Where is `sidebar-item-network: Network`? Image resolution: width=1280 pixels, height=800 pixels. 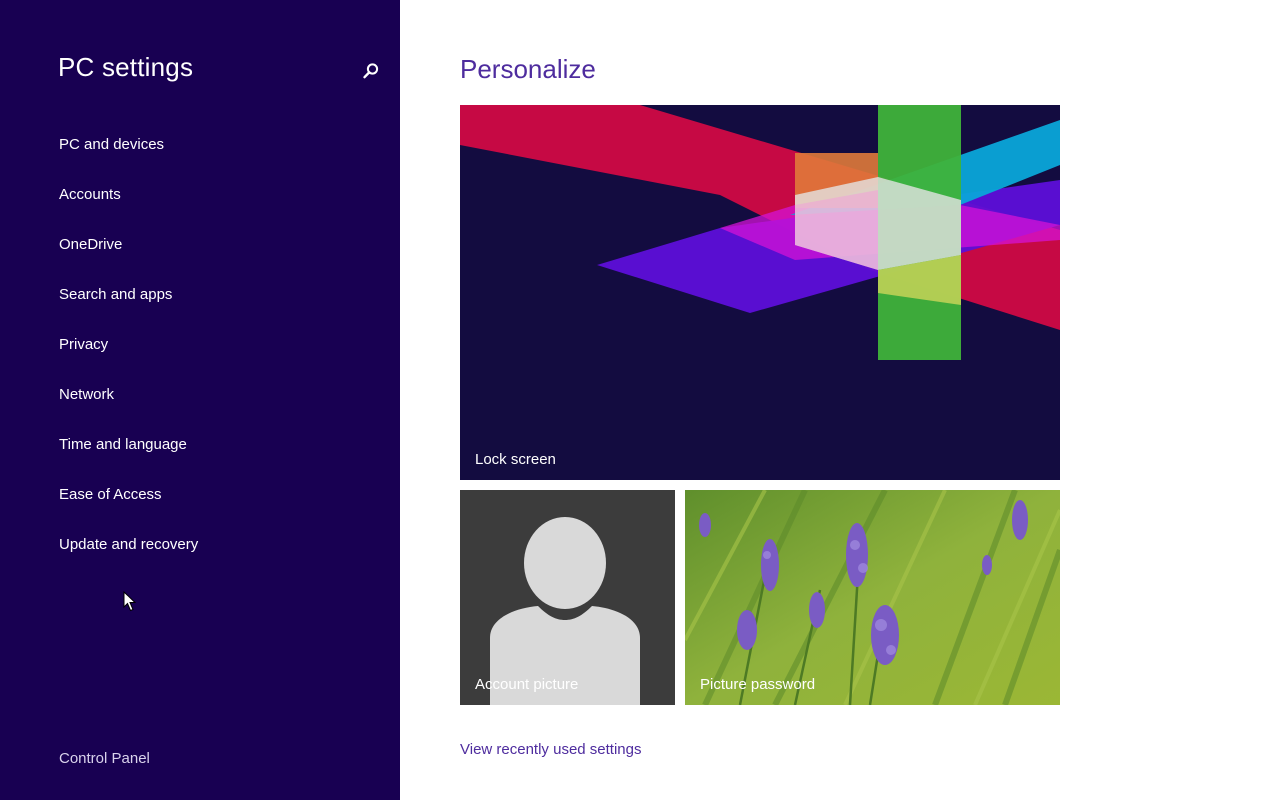 sidebar-item-network: Network is located at coordinates (128, 409).